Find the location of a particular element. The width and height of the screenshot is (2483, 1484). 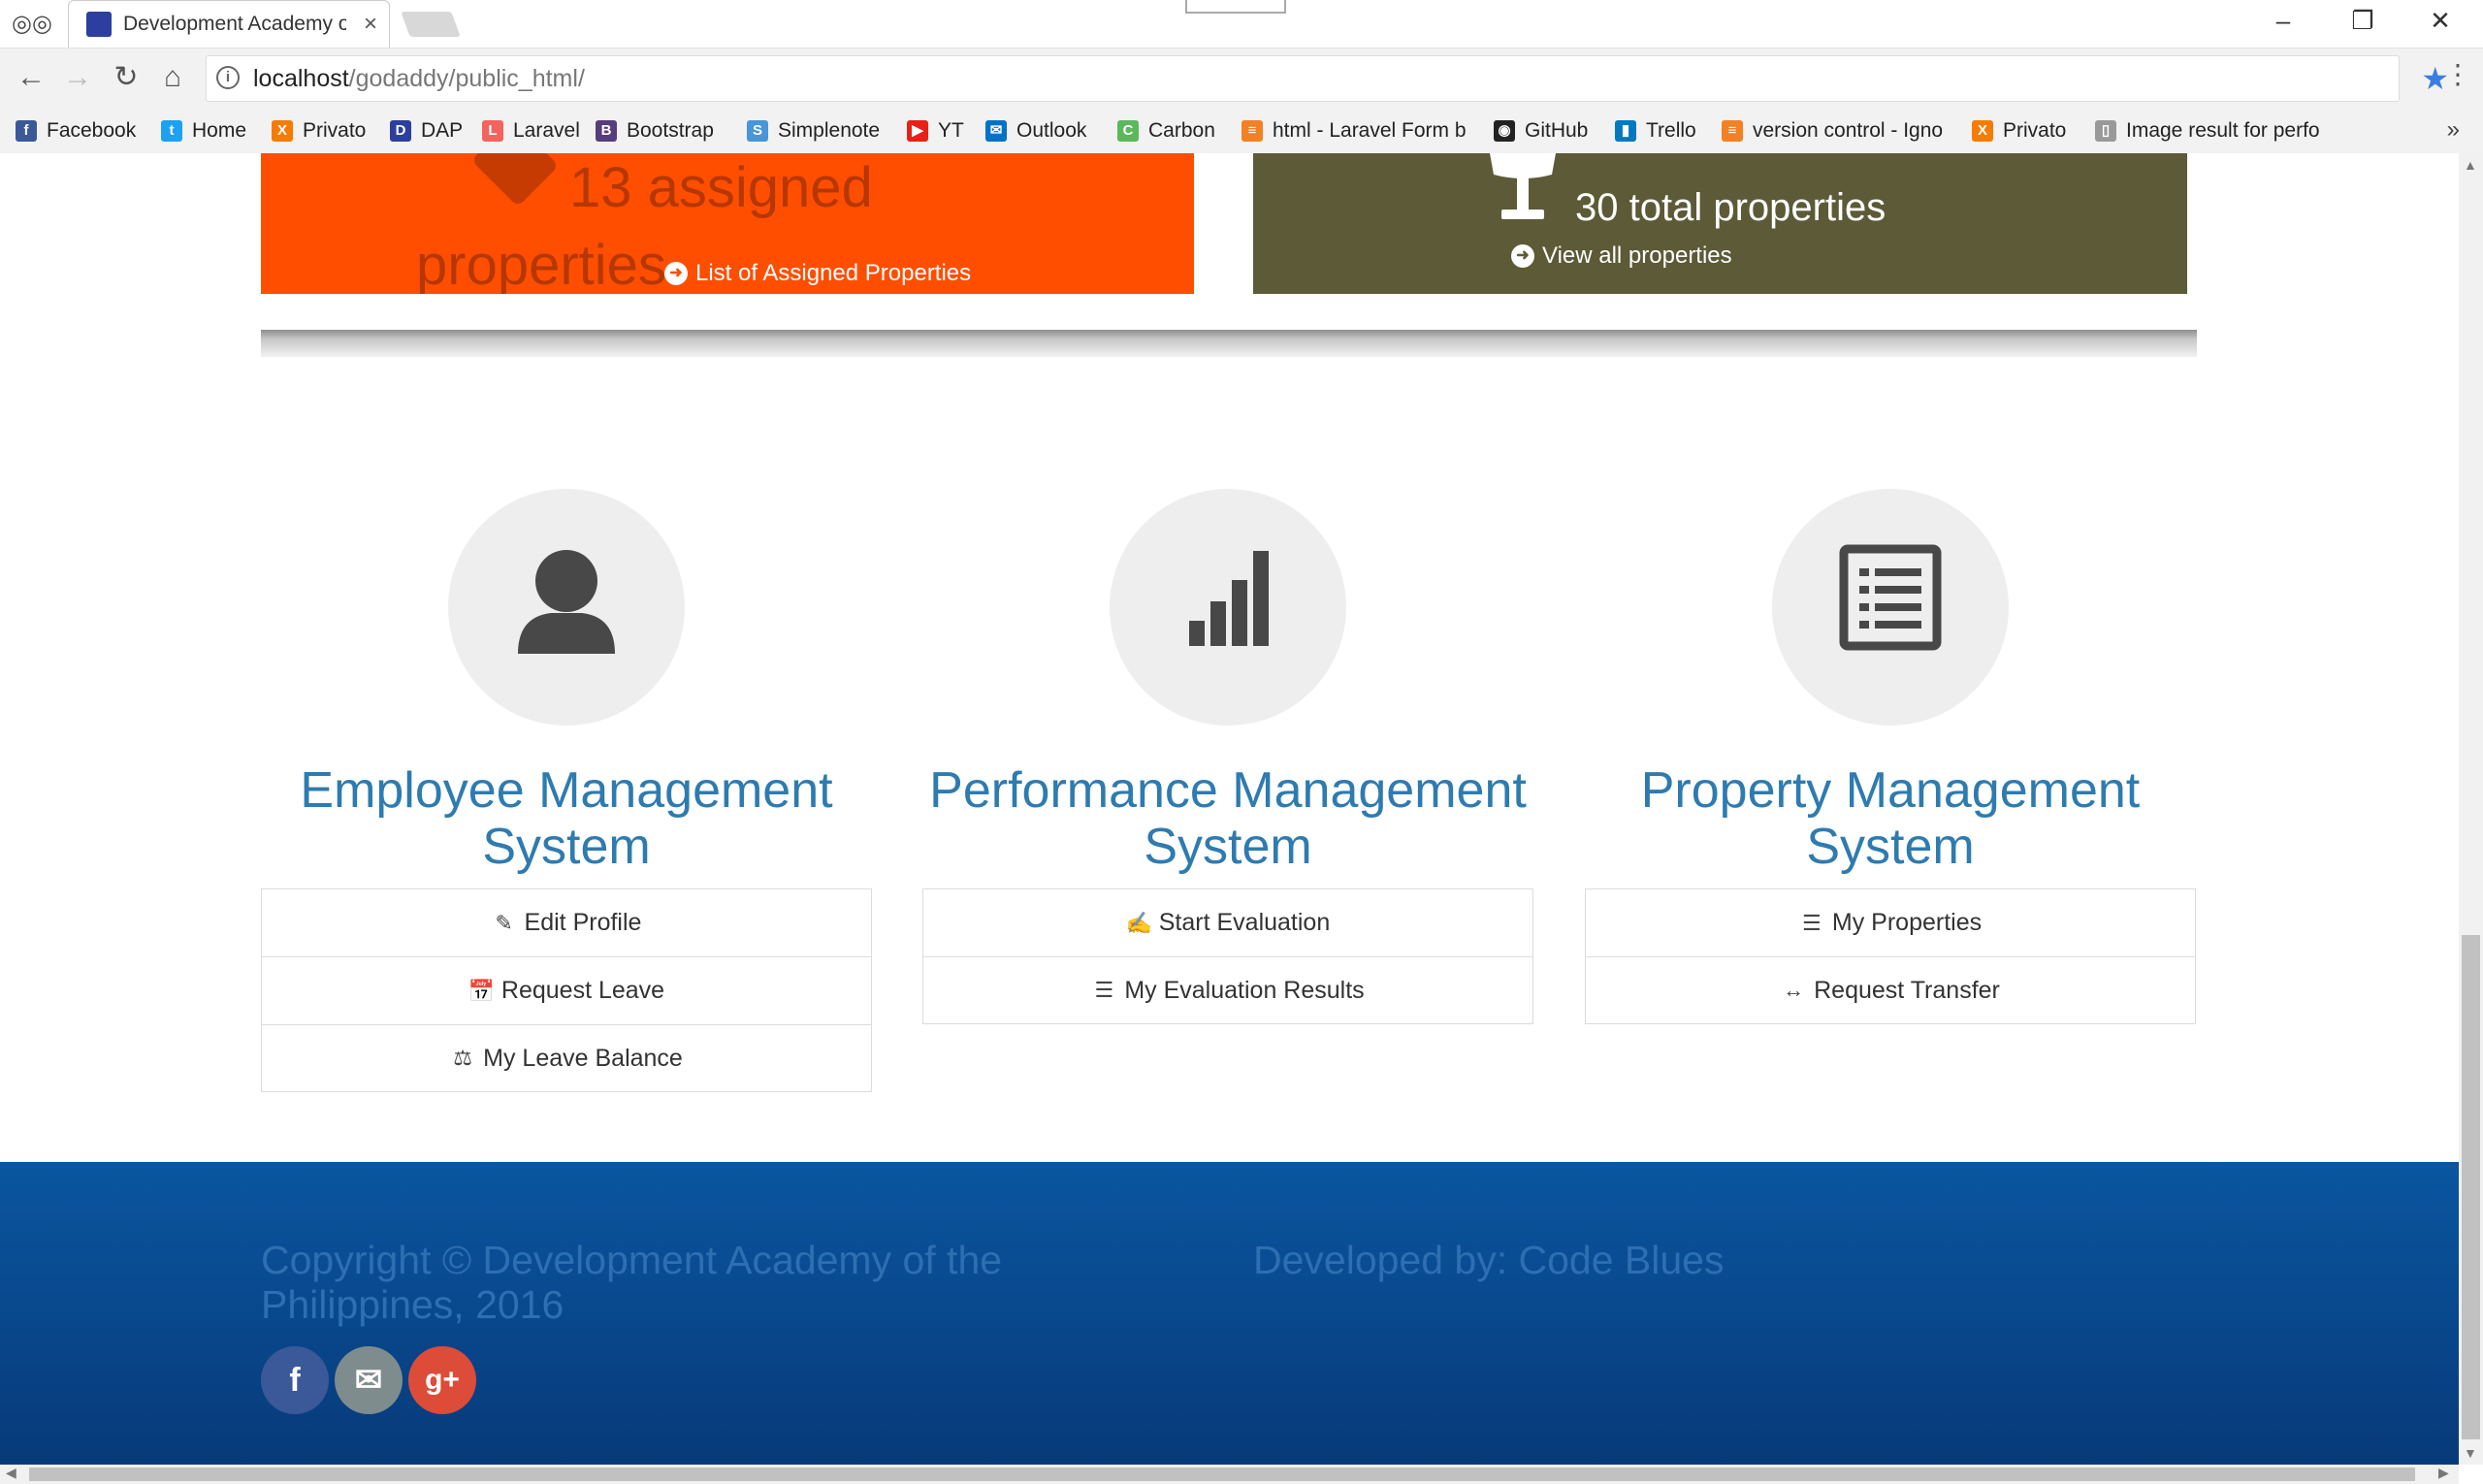

incognito-icon: ◎◎ is located at coordinates (32, 24).